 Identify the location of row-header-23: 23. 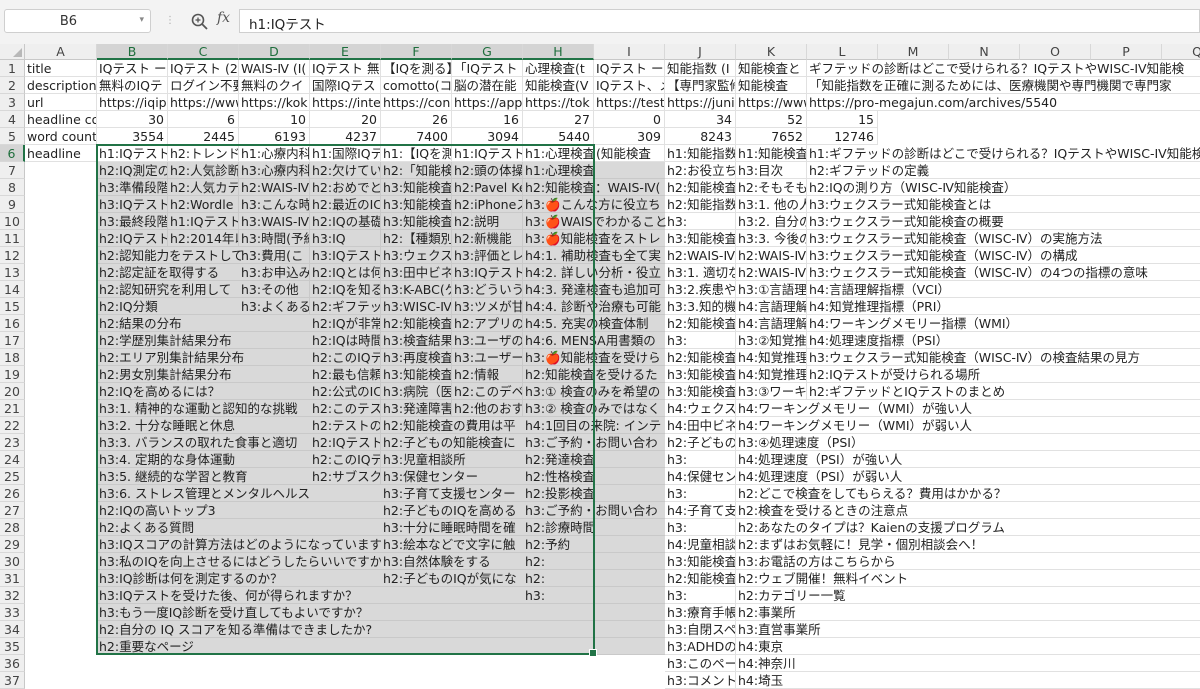
(12, 442).